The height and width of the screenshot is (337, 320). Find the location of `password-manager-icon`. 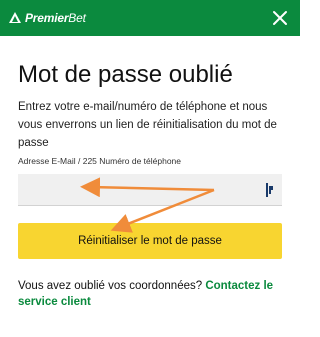

password-manager-icon is located at coordinates (271, 190).